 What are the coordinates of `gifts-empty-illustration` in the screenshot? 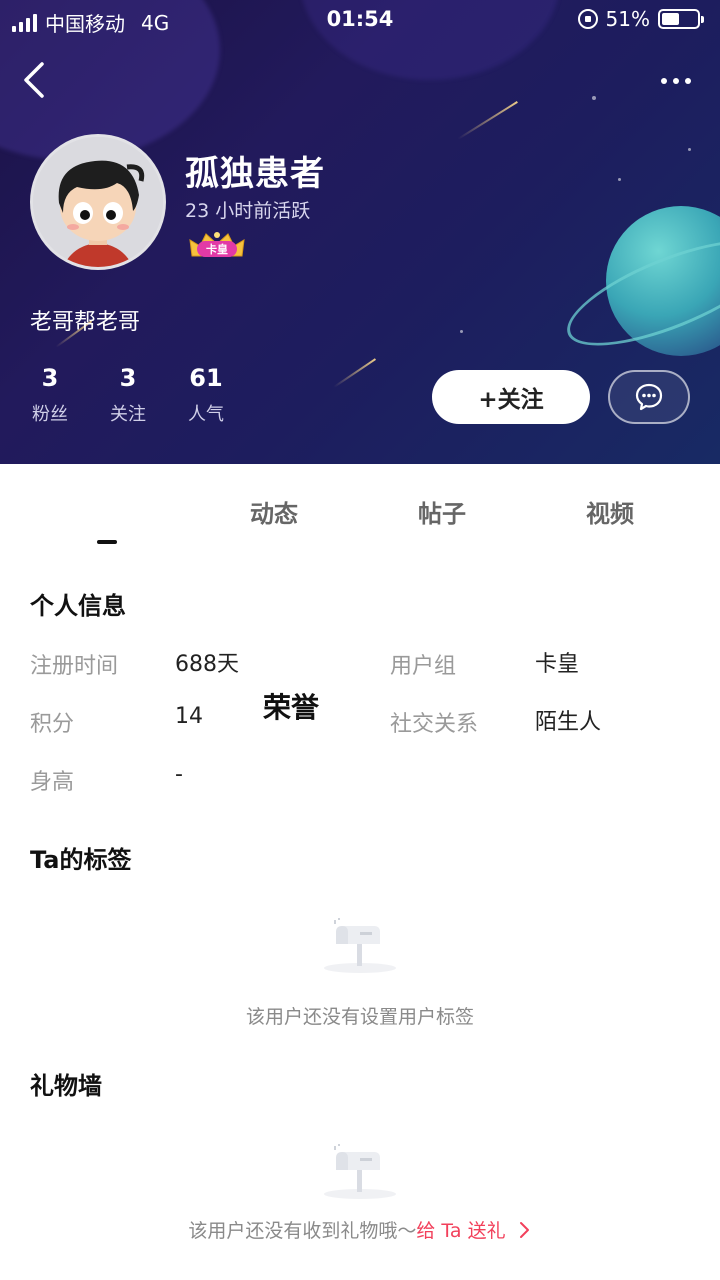 It's located at (360, 1172).